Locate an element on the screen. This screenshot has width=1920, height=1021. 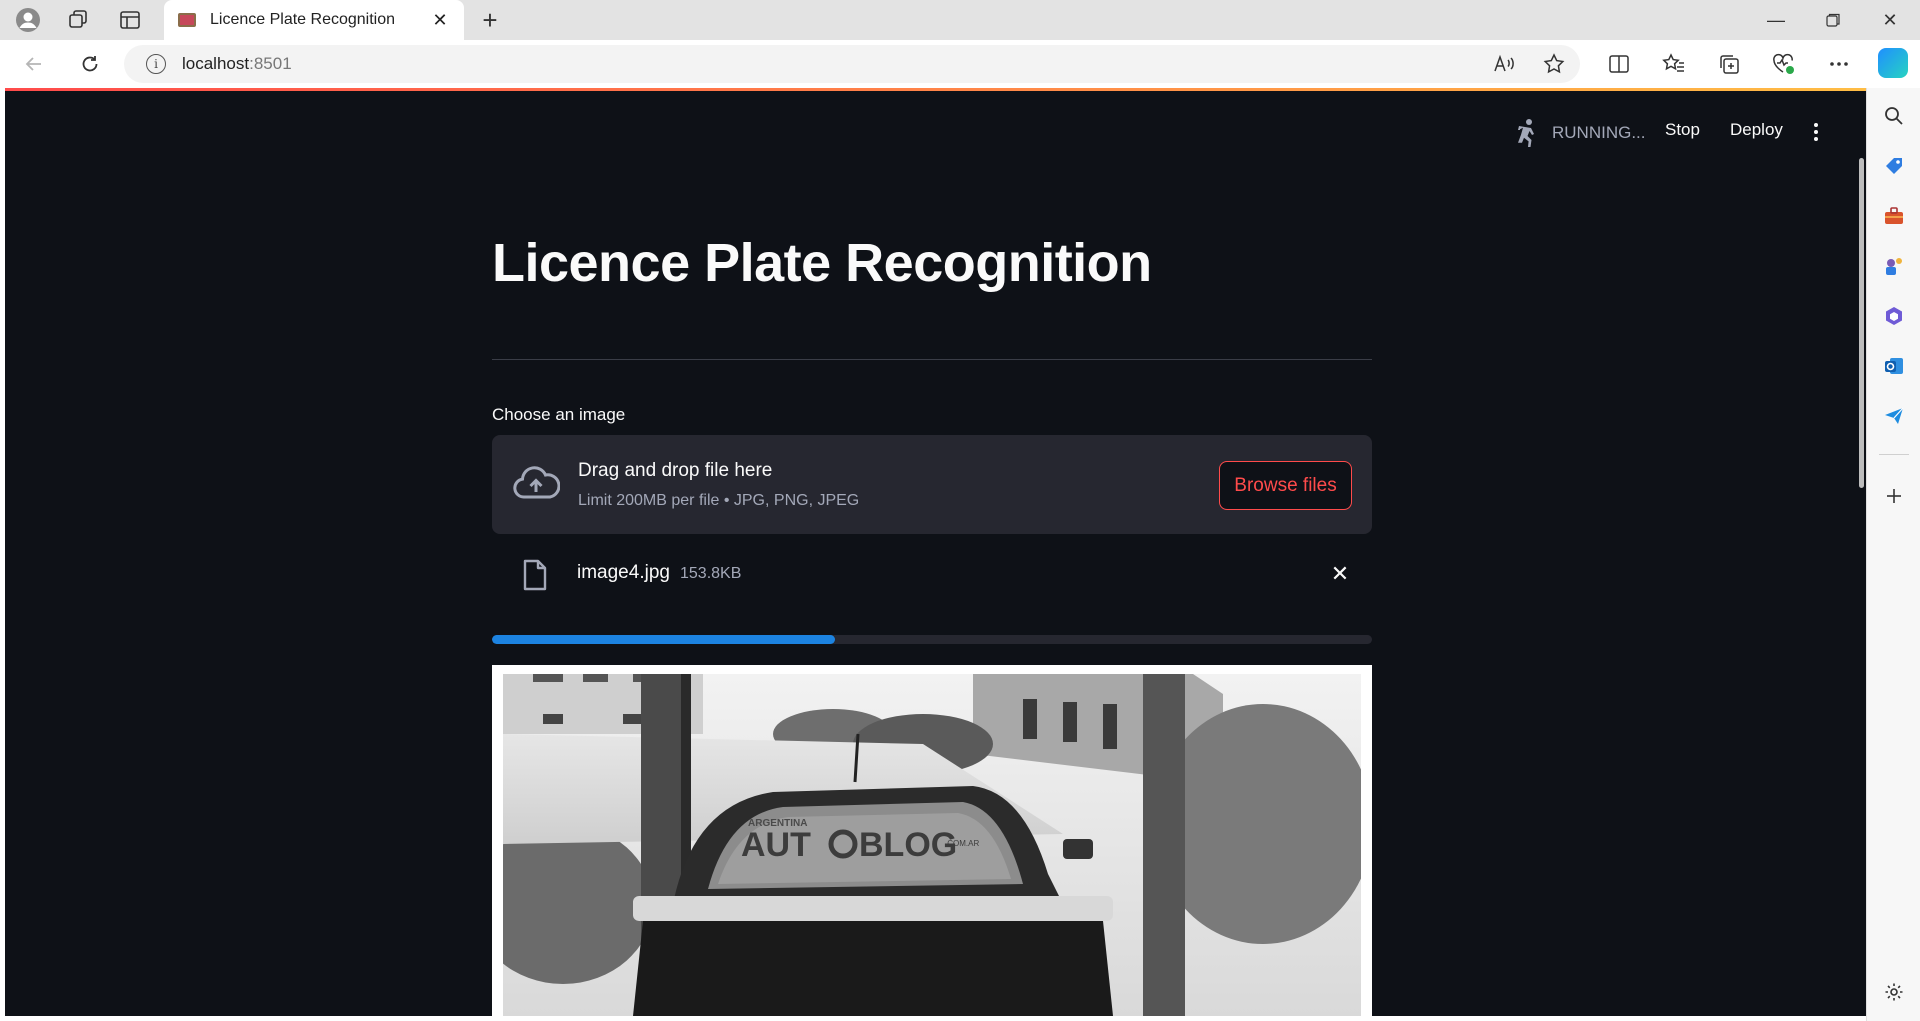
browser-toolbar: i localhost:8501 is located at coordinates (960, 64).